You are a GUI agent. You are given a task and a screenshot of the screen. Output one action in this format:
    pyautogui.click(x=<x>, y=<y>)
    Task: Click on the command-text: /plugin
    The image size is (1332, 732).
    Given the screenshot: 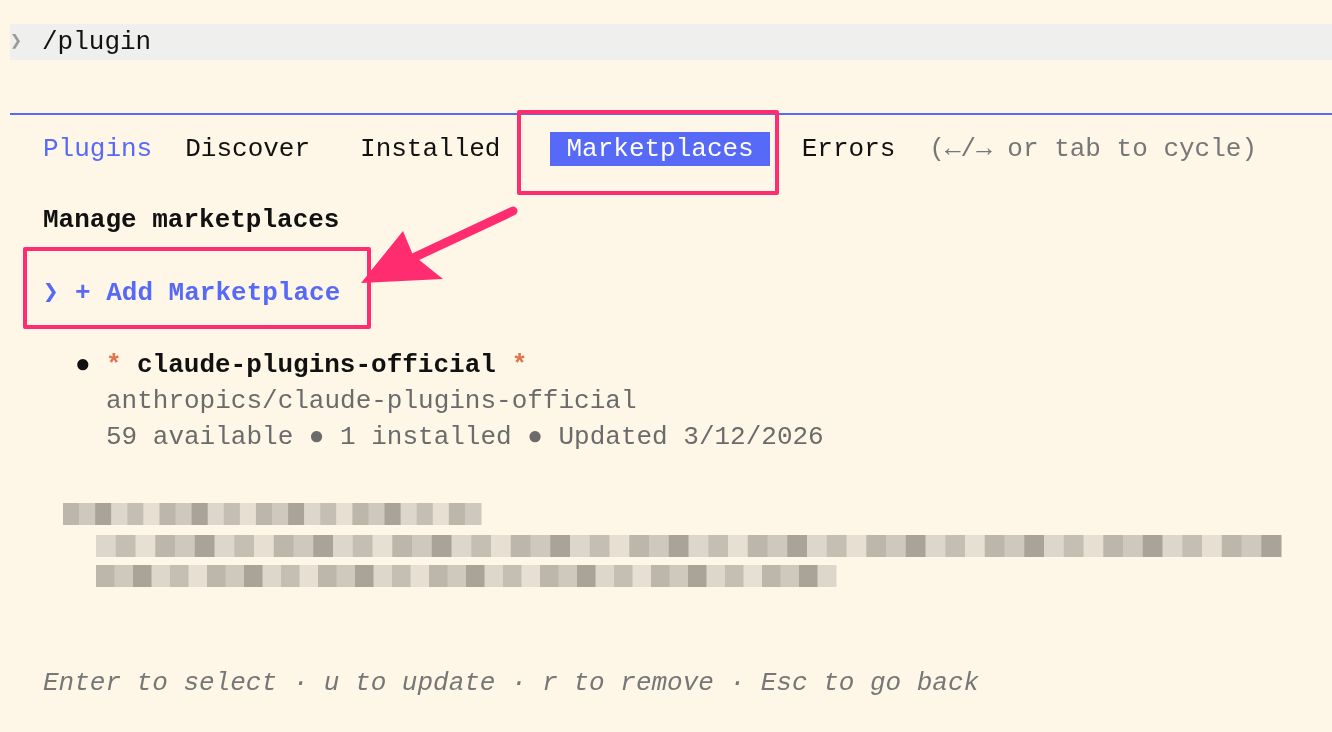 What is the action you would take?
    pyautogui.click(x=97, y=42)
    